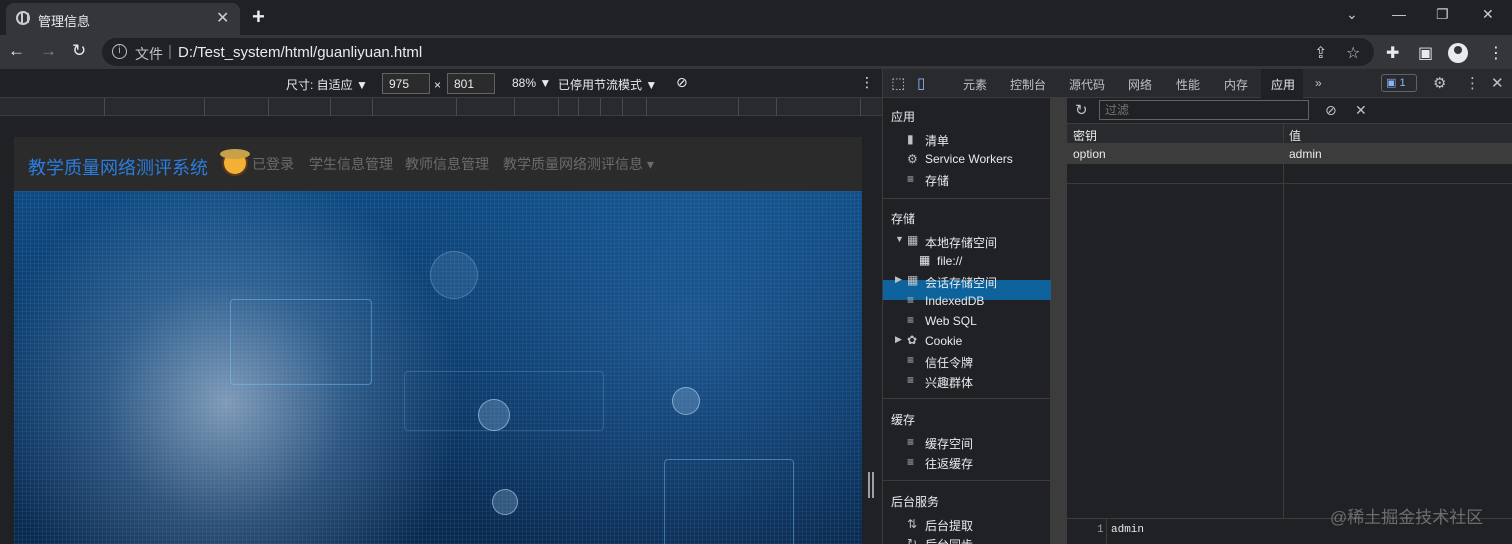  Describe the element at coordinates (1318, 83) in the screenshot. I see `more-tabs-icon: »` at that location.